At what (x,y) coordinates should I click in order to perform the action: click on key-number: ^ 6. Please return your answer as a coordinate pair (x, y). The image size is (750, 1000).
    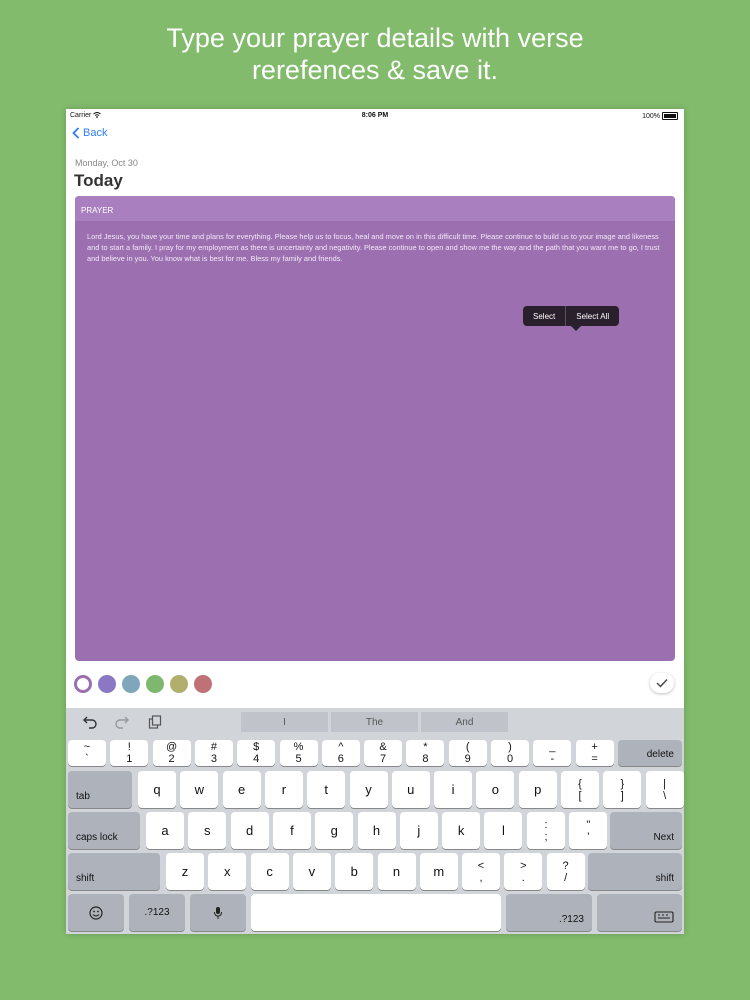
    Looking at the image, I should click on (340, 753).